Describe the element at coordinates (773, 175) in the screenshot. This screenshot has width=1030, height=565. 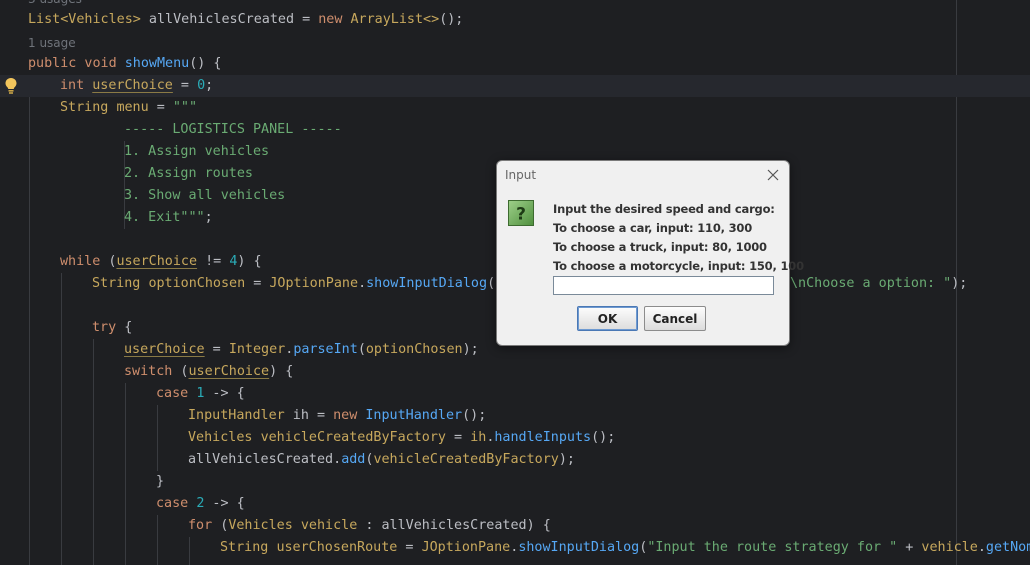
I see `close-icon` at that location.